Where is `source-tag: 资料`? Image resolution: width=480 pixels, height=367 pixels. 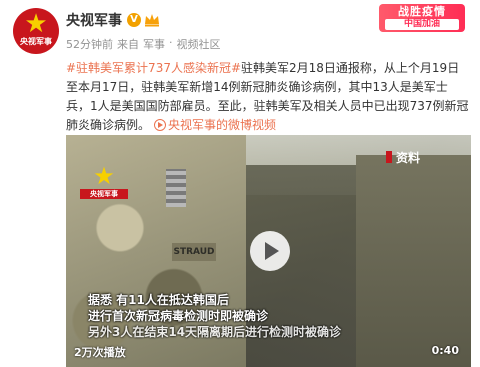 source-tag: 资料 is located at coordinates (403, 157).